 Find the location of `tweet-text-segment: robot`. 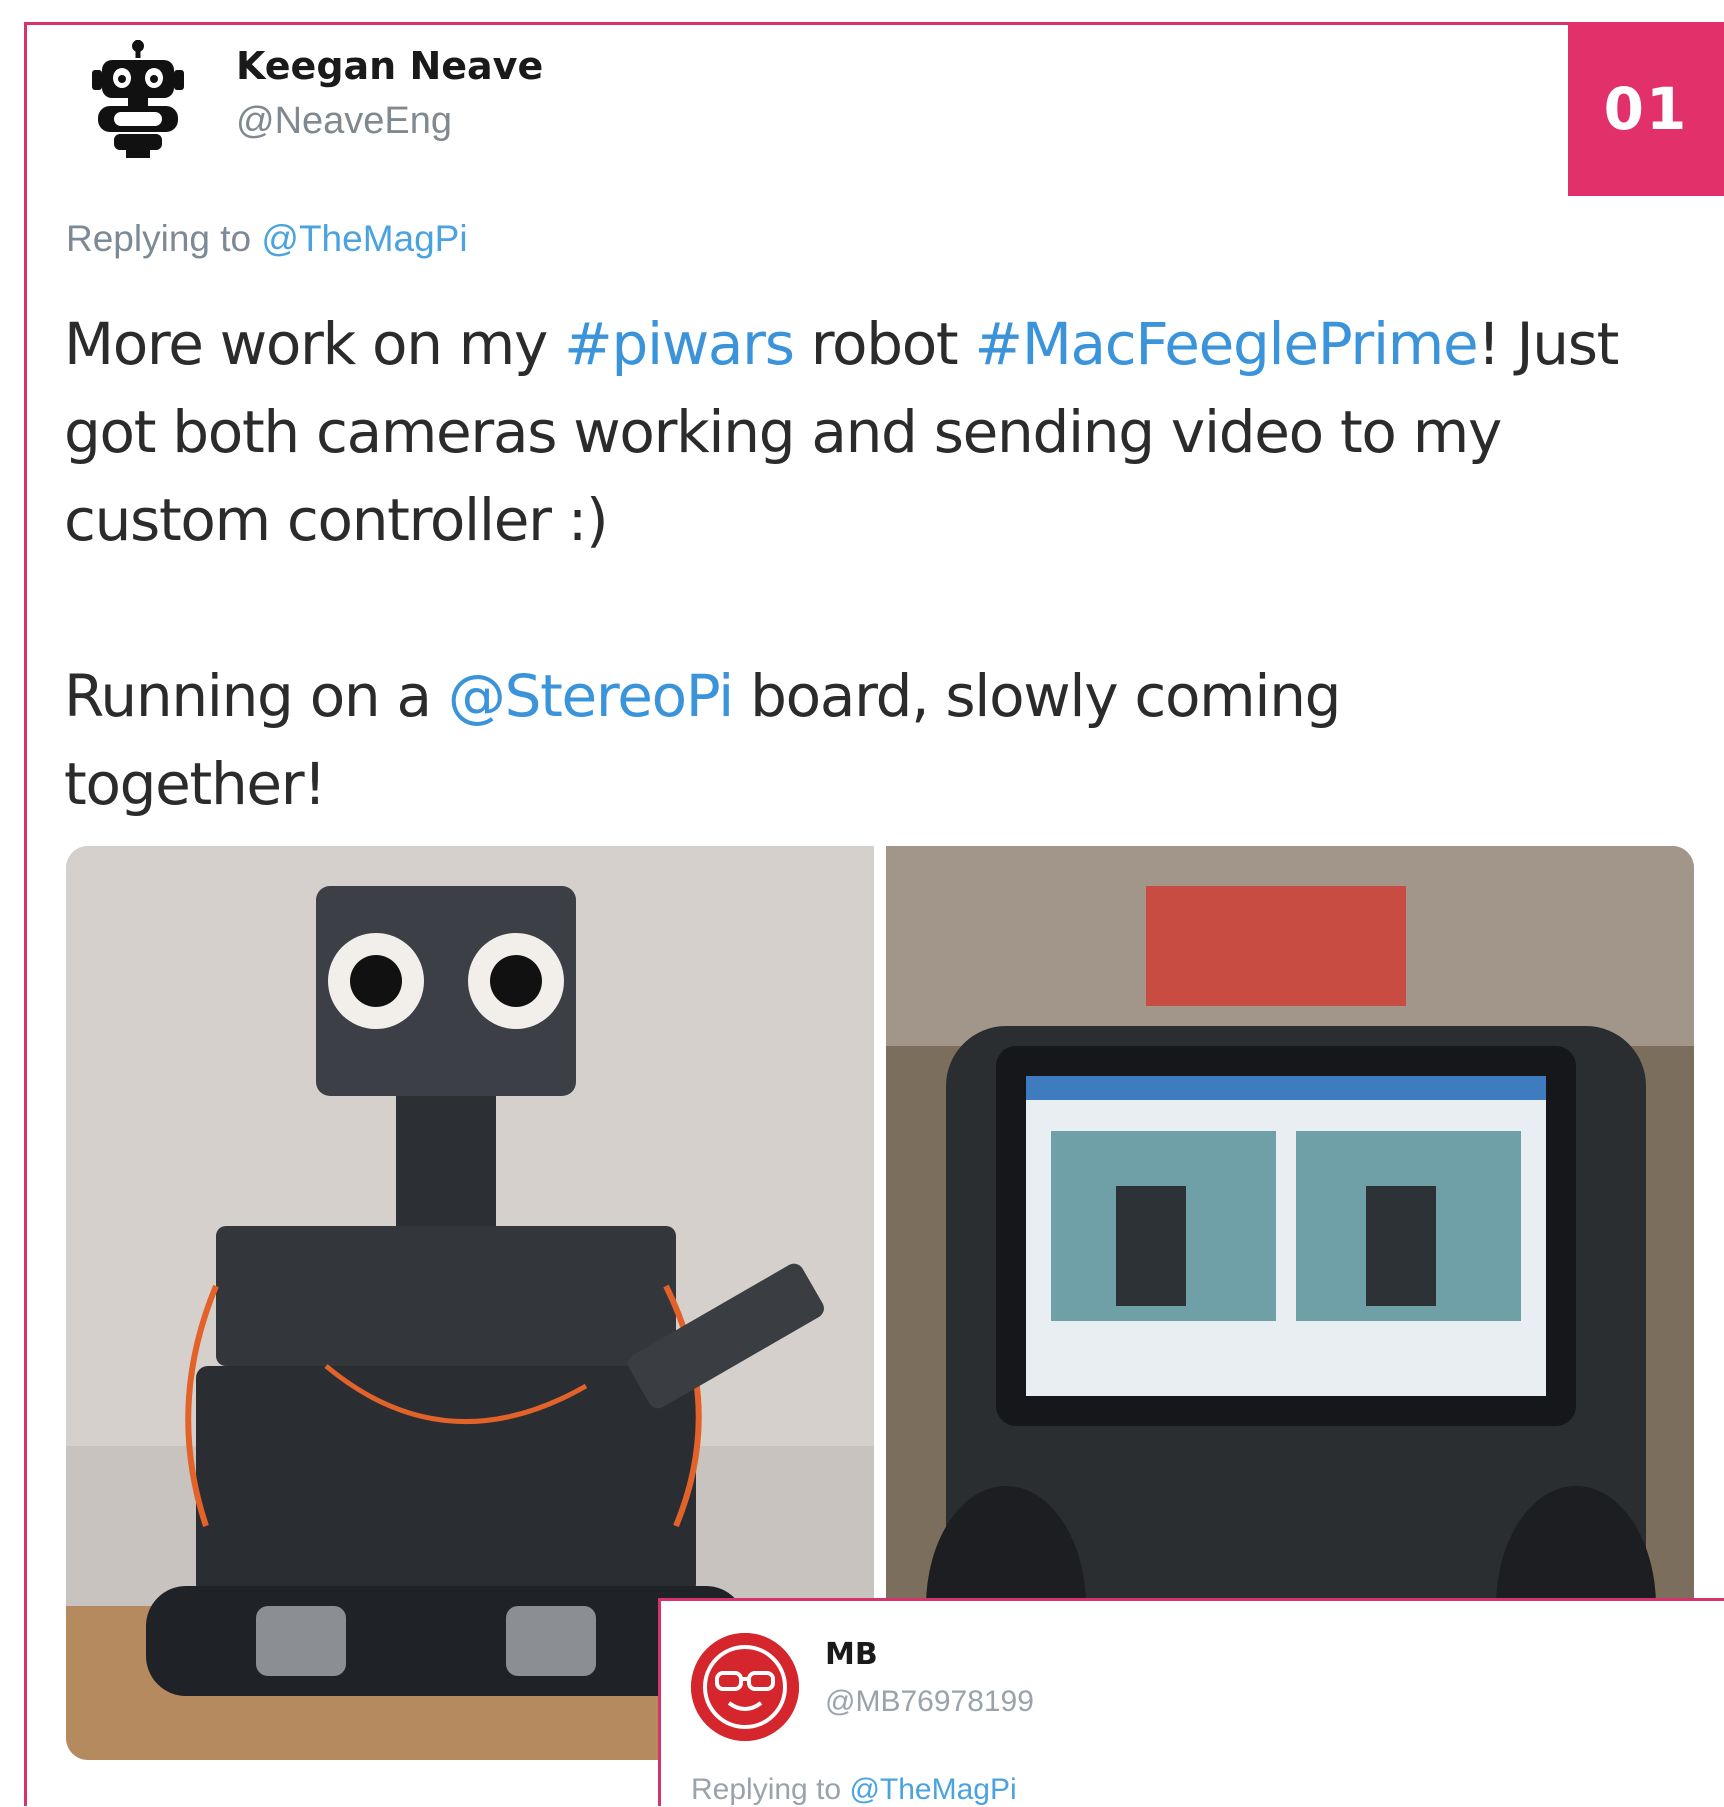

tweet-text-segment: robot is located at coordinates (884, 344).